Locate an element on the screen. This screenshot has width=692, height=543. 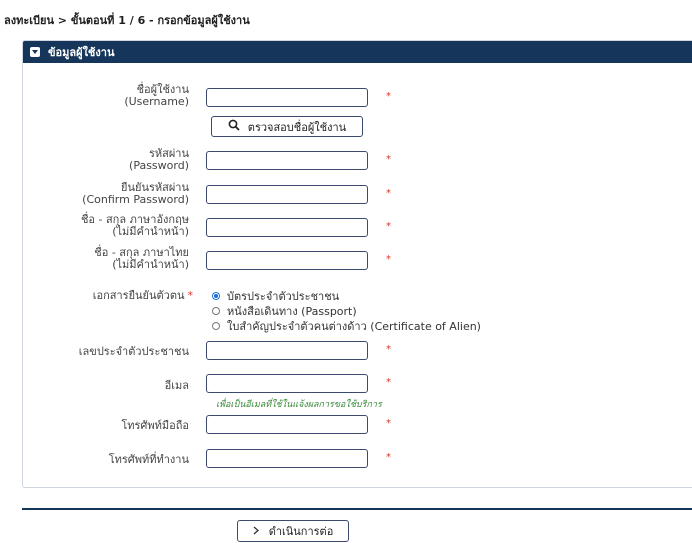
check-username-label: ตรวจสอบชื่อผู้ใช้งาน is located at coordinates (297, 127).